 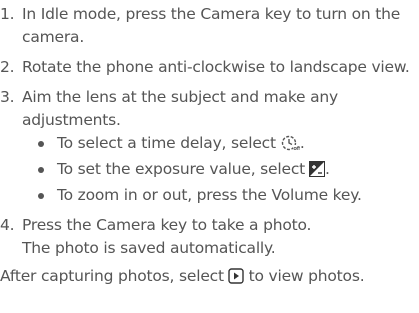 I want to click on footer-text-after: to view photos., so click(x=306, y=276).